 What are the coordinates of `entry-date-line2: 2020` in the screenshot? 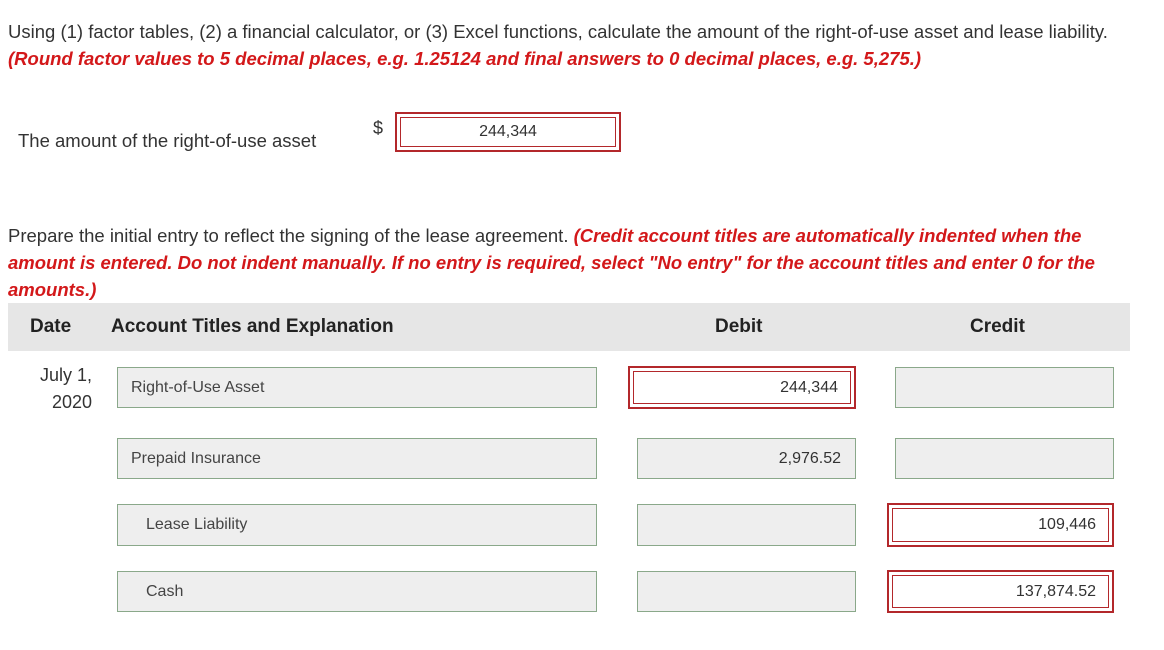 It's located at (71, 402).